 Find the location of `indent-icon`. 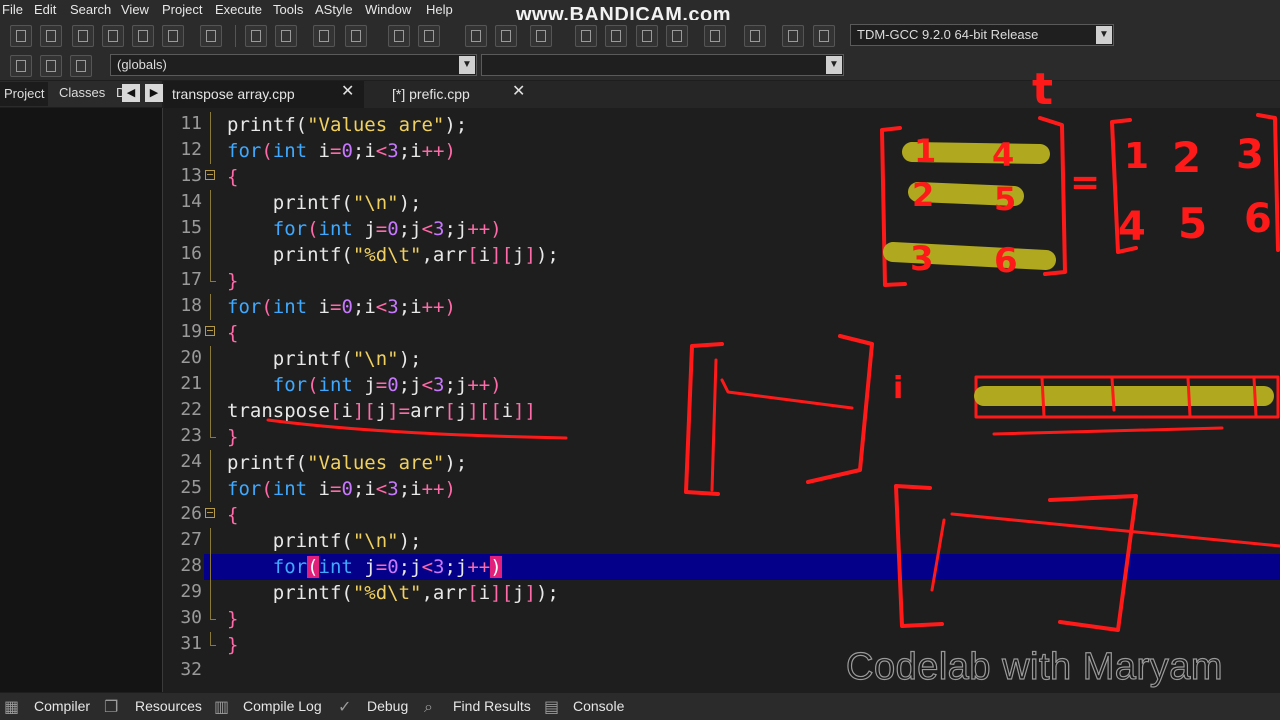

indent-icon is located at coordinates (324, 36).